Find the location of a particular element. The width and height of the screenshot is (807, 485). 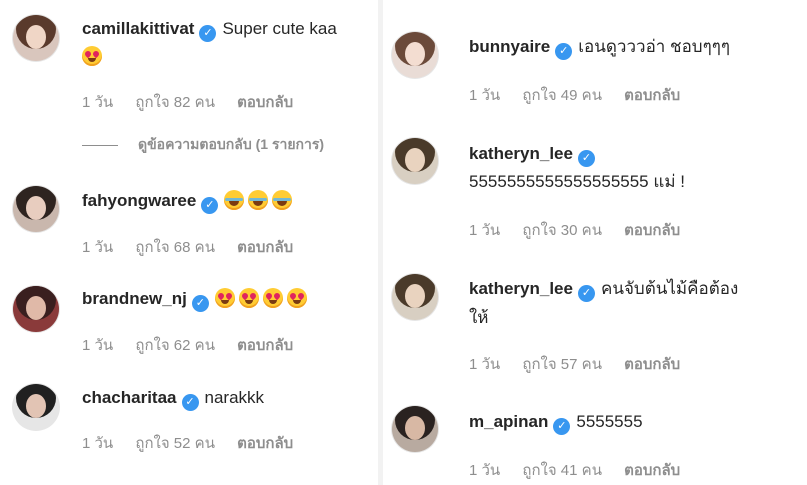

comment-line: fahyongwaree ✓ is located at coordinates (189, 201).